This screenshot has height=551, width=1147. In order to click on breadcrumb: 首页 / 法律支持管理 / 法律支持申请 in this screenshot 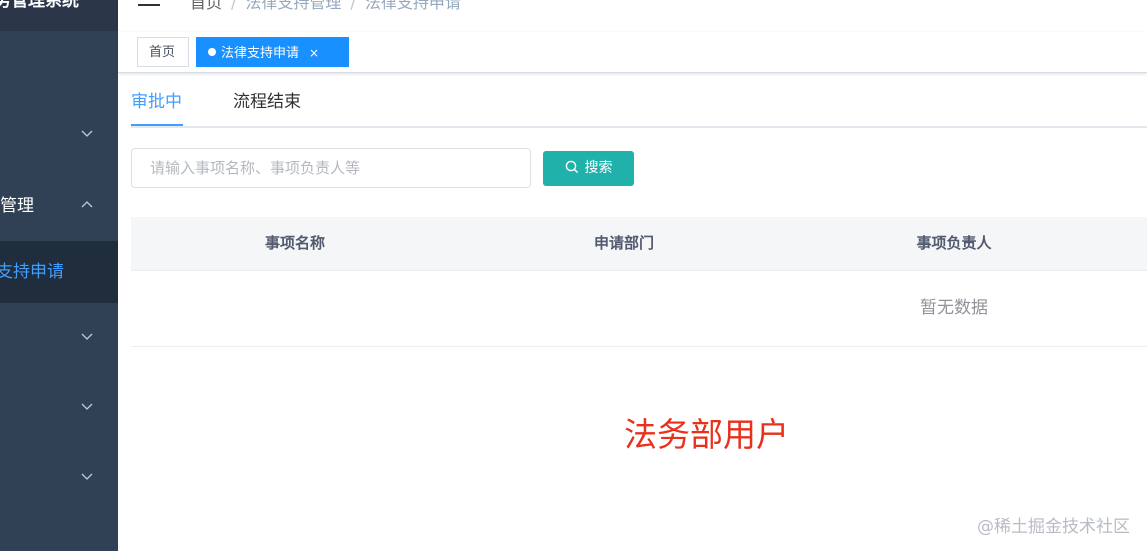, I will do `click(325, 6)`.